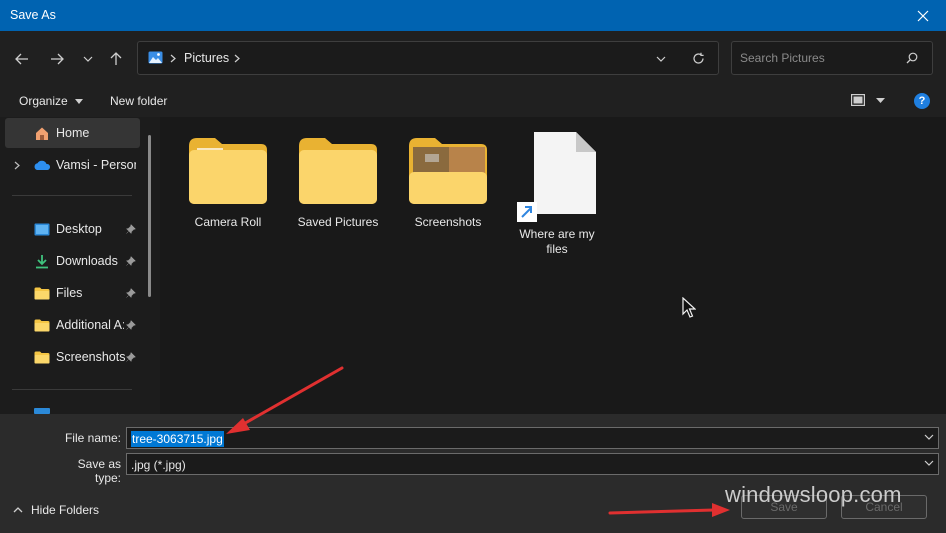 Image resolution: width=946 pixels, height=533 pixels. What do you see at coordinates (42, 133) in the screenshot?
I see `home-icon` at bounding box center [42, 133].